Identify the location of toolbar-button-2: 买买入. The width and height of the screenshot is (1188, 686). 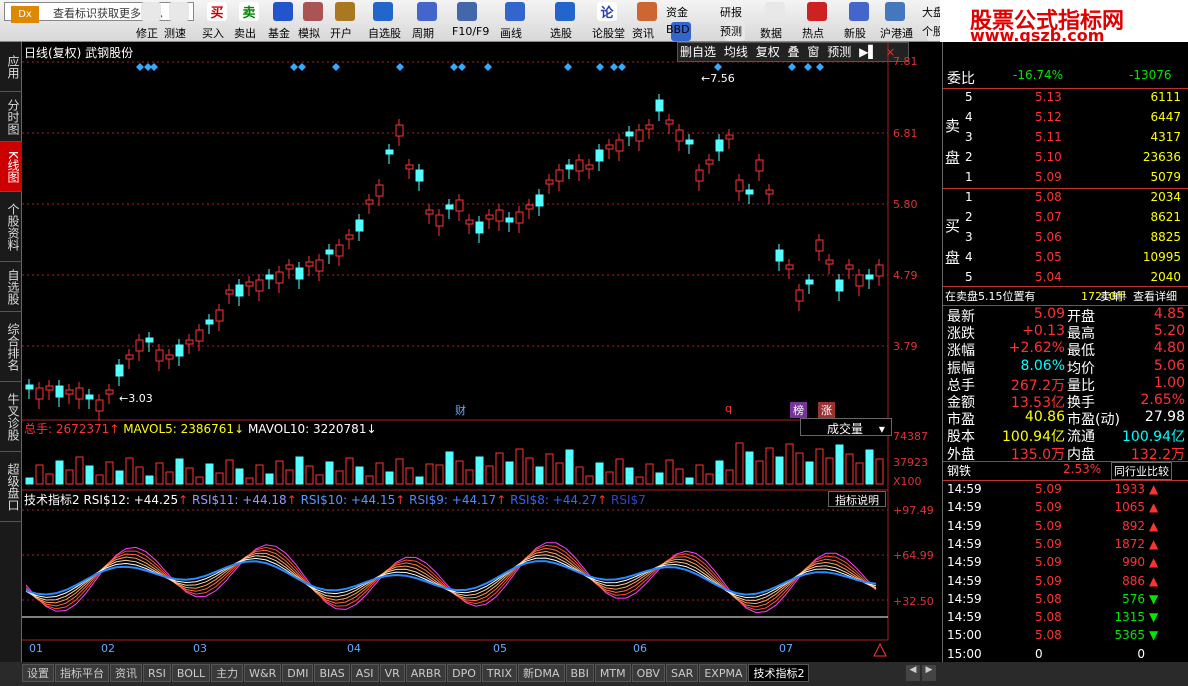
(217, 21).